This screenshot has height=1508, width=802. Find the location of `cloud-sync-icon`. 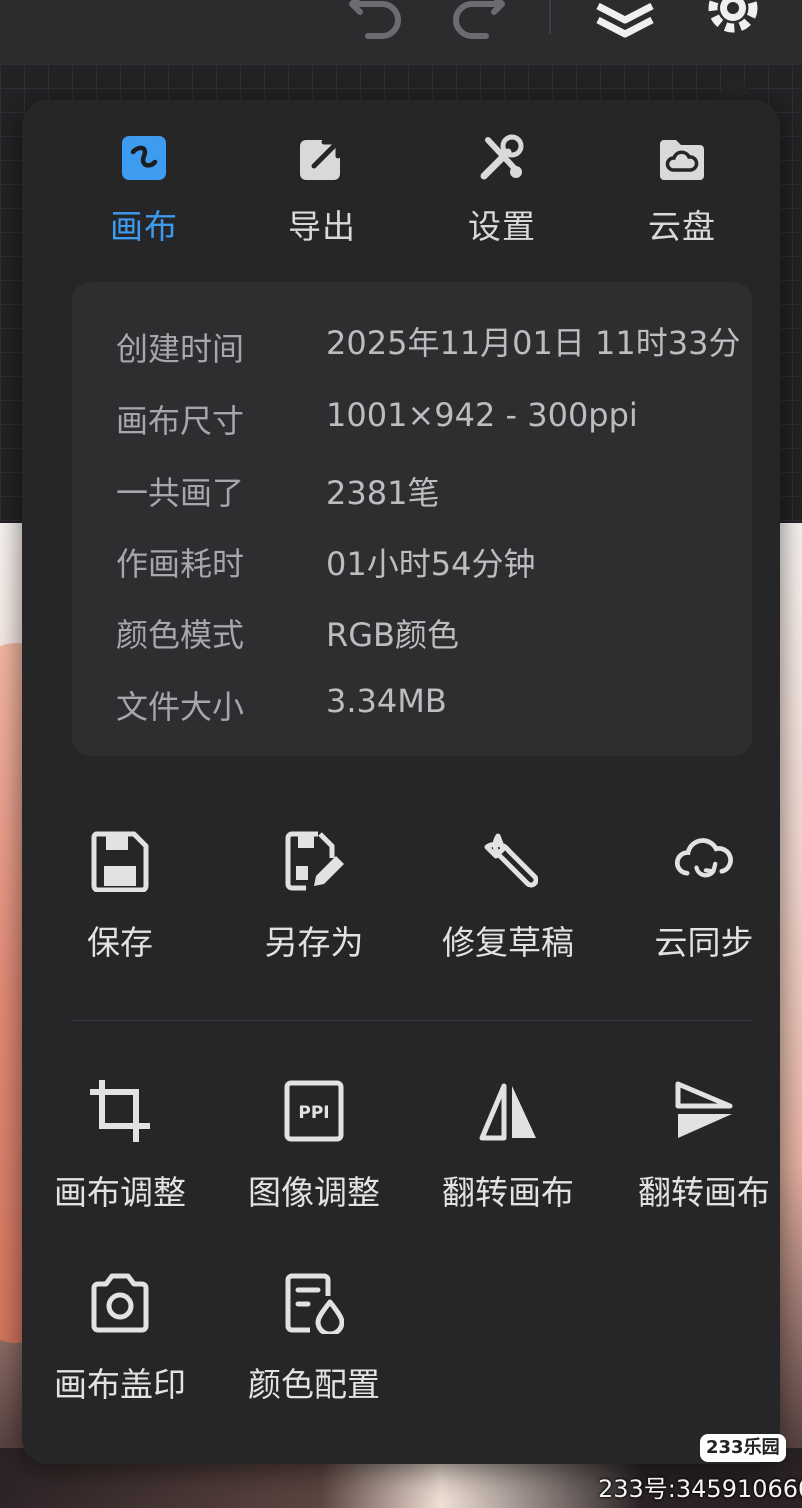

cloud-sync-icon is located at coordinates (703, 858).